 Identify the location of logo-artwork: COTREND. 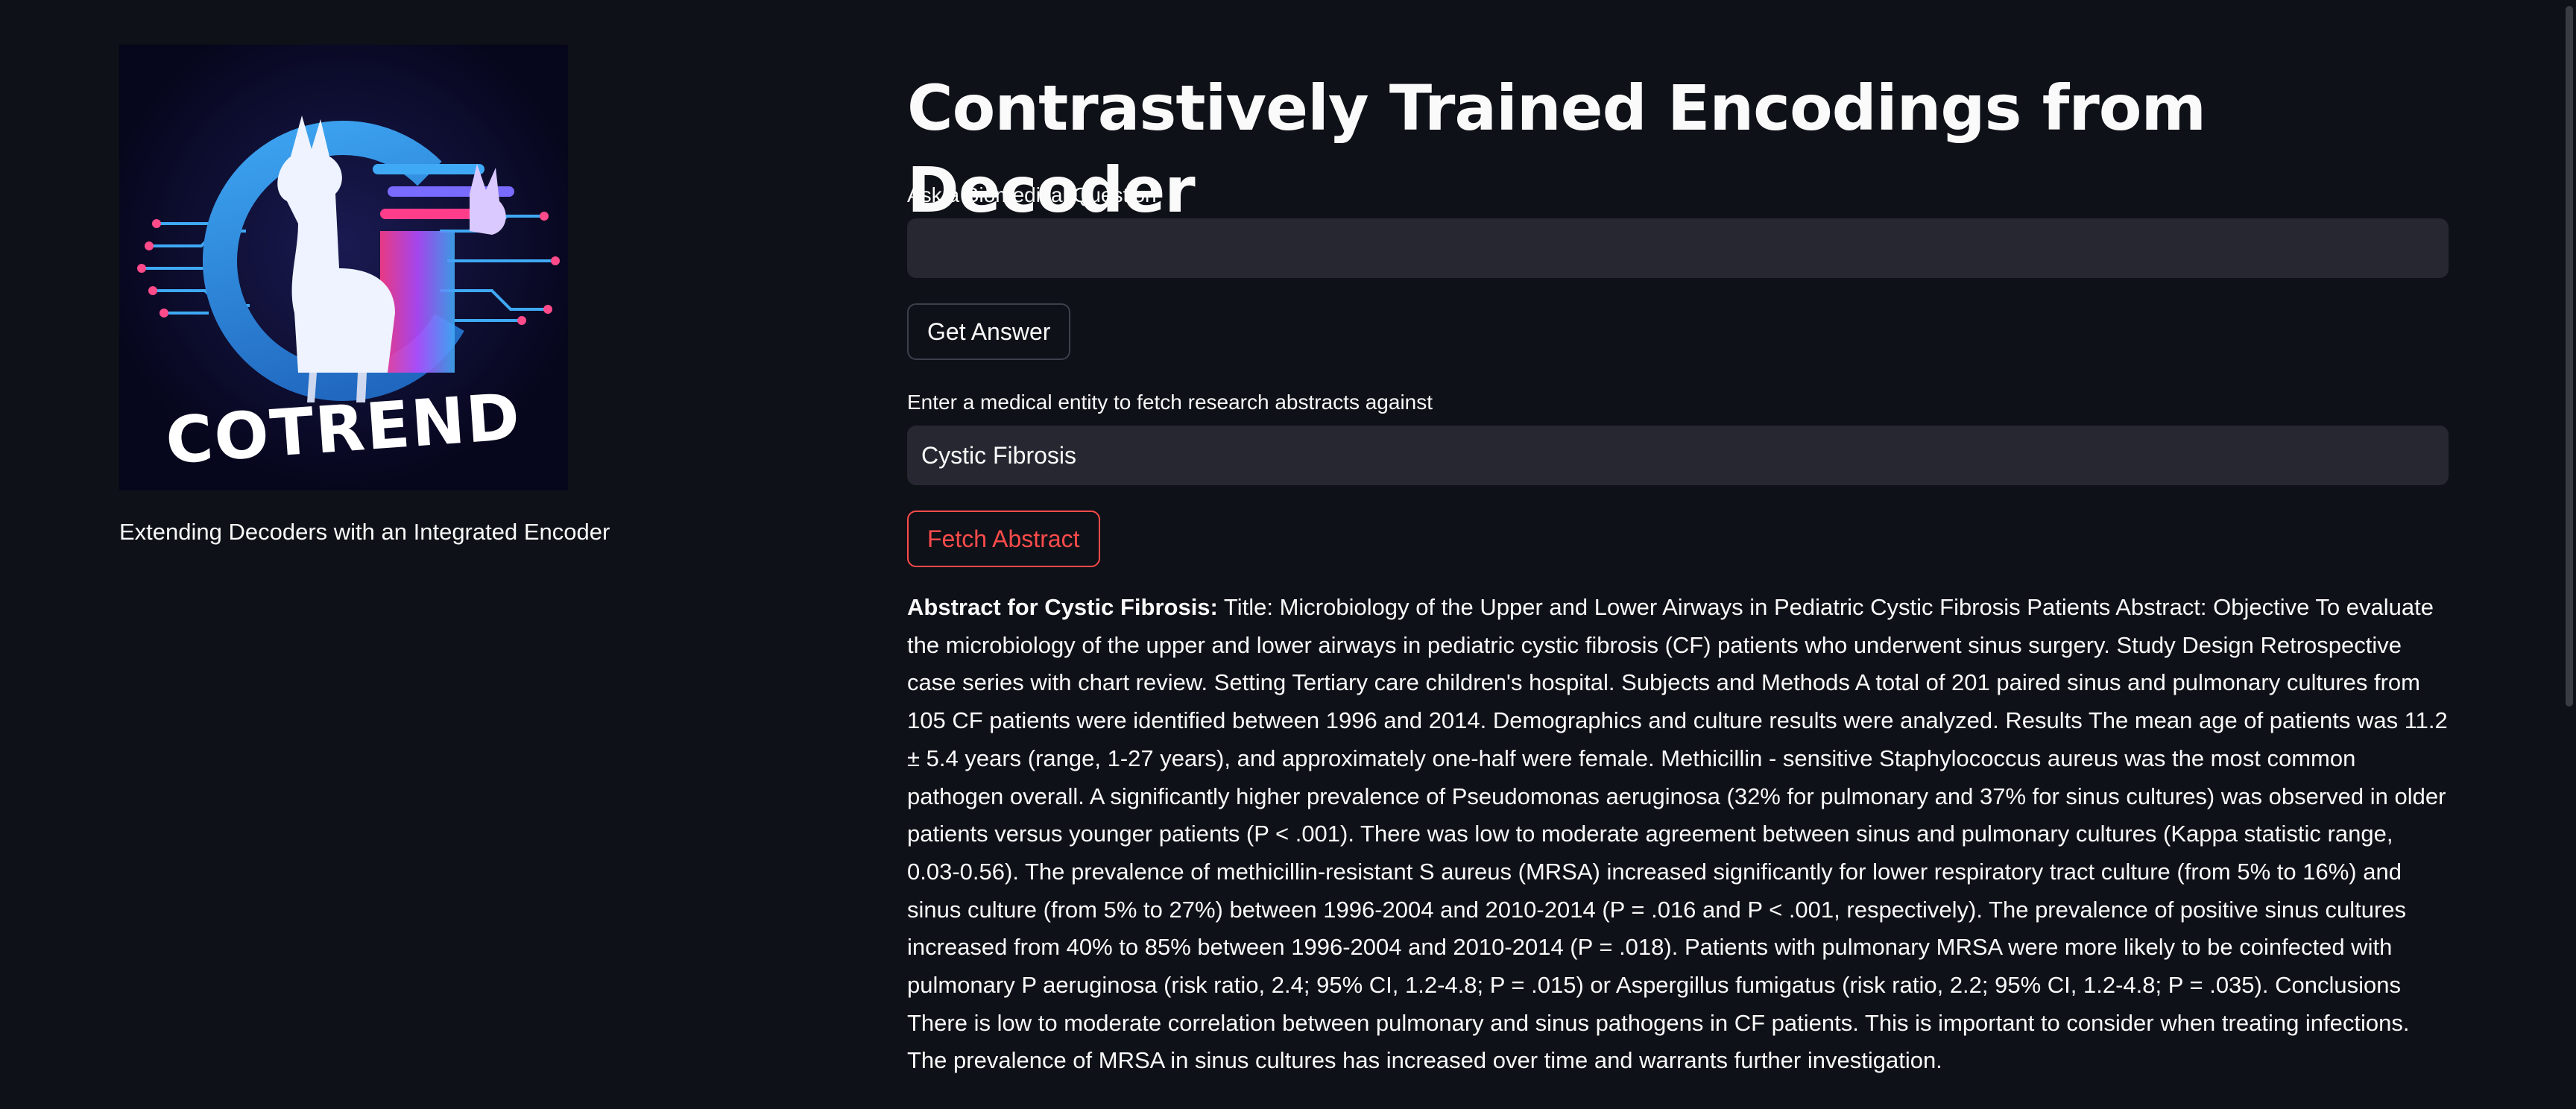
(344, 267).